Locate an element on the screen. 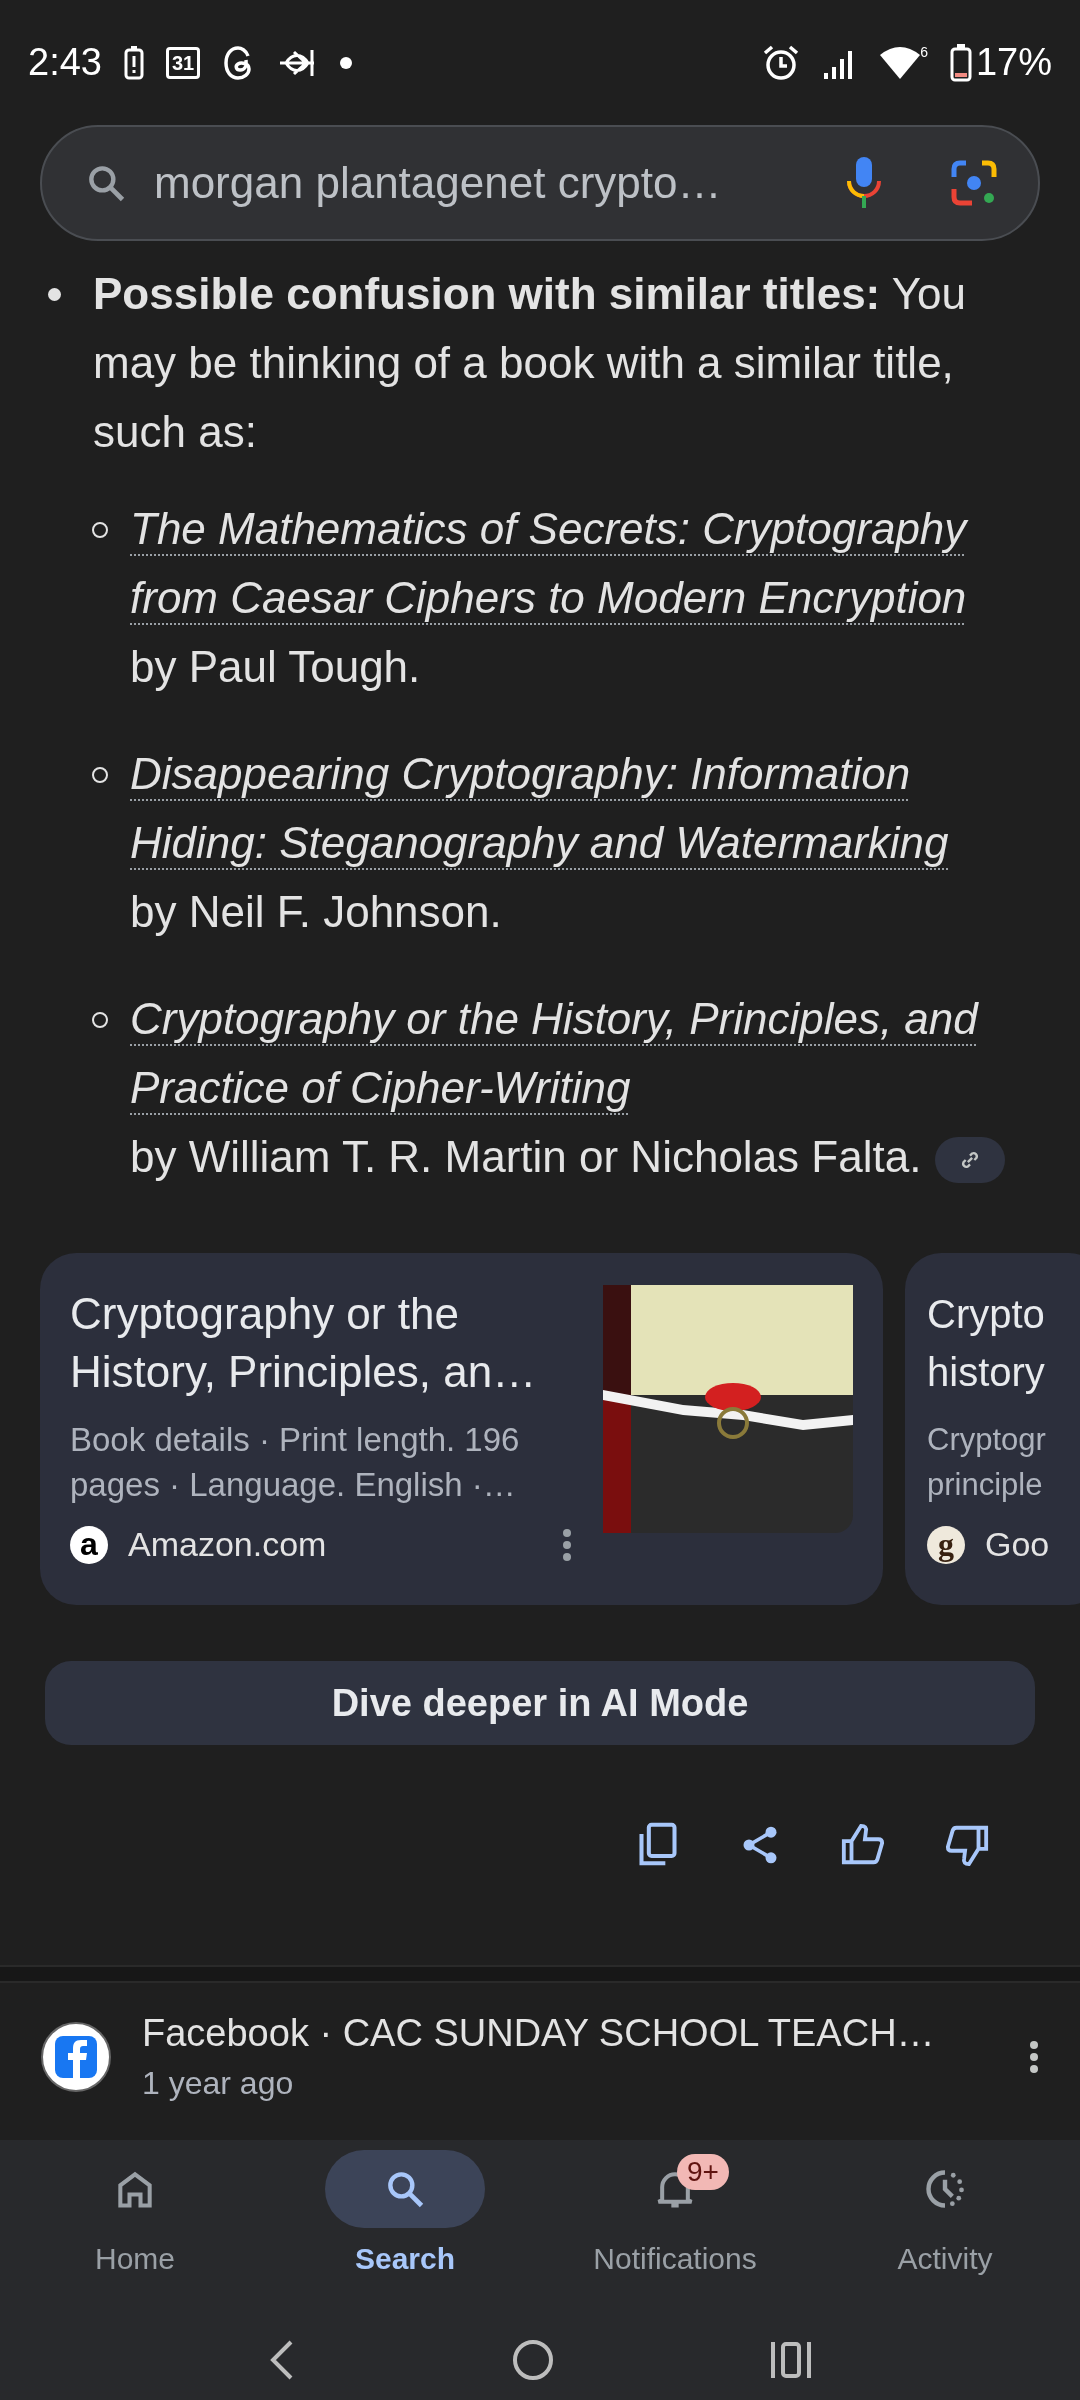 The image size is (1080, 2400). history-clock-icon is located at coordinates (945, 2189).